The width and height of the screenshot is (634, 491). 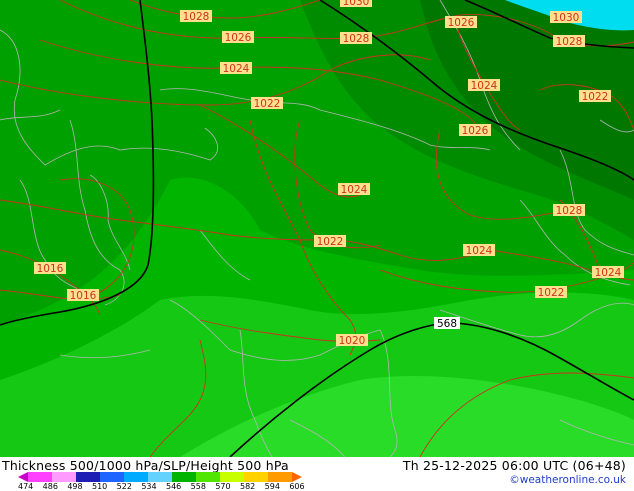 I want to click on height-label: 568, so click(x=447, y=323).